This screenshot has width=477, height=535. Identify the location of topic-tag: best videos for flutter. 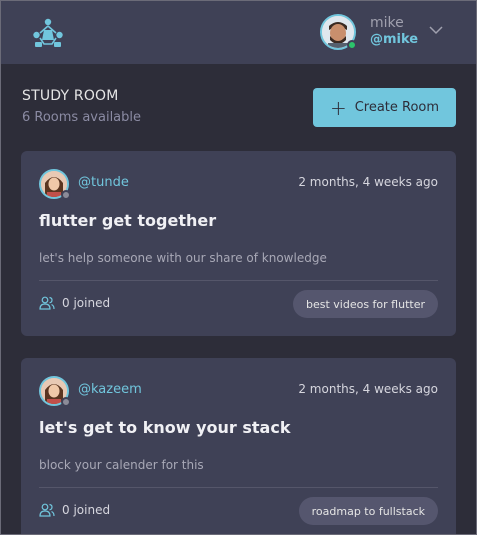
(365, 304).